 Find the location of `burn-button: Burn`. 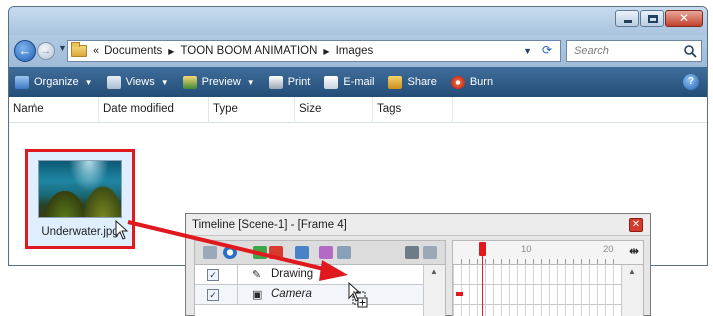

burn-button: Burn is located at coordinates (472, 82).